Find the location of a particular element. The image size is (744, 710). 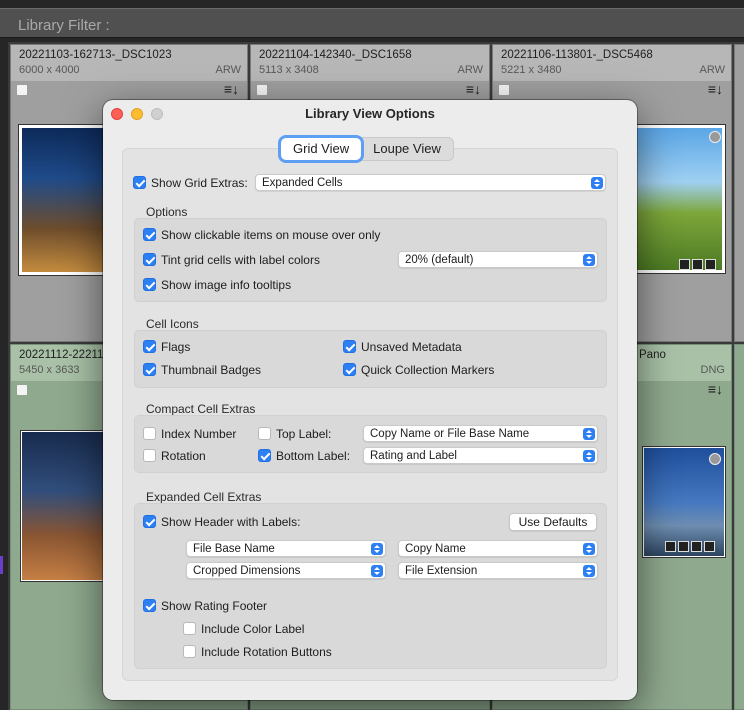

bottom-label-label: Bottom Label: is located at coordinates (313, 456).